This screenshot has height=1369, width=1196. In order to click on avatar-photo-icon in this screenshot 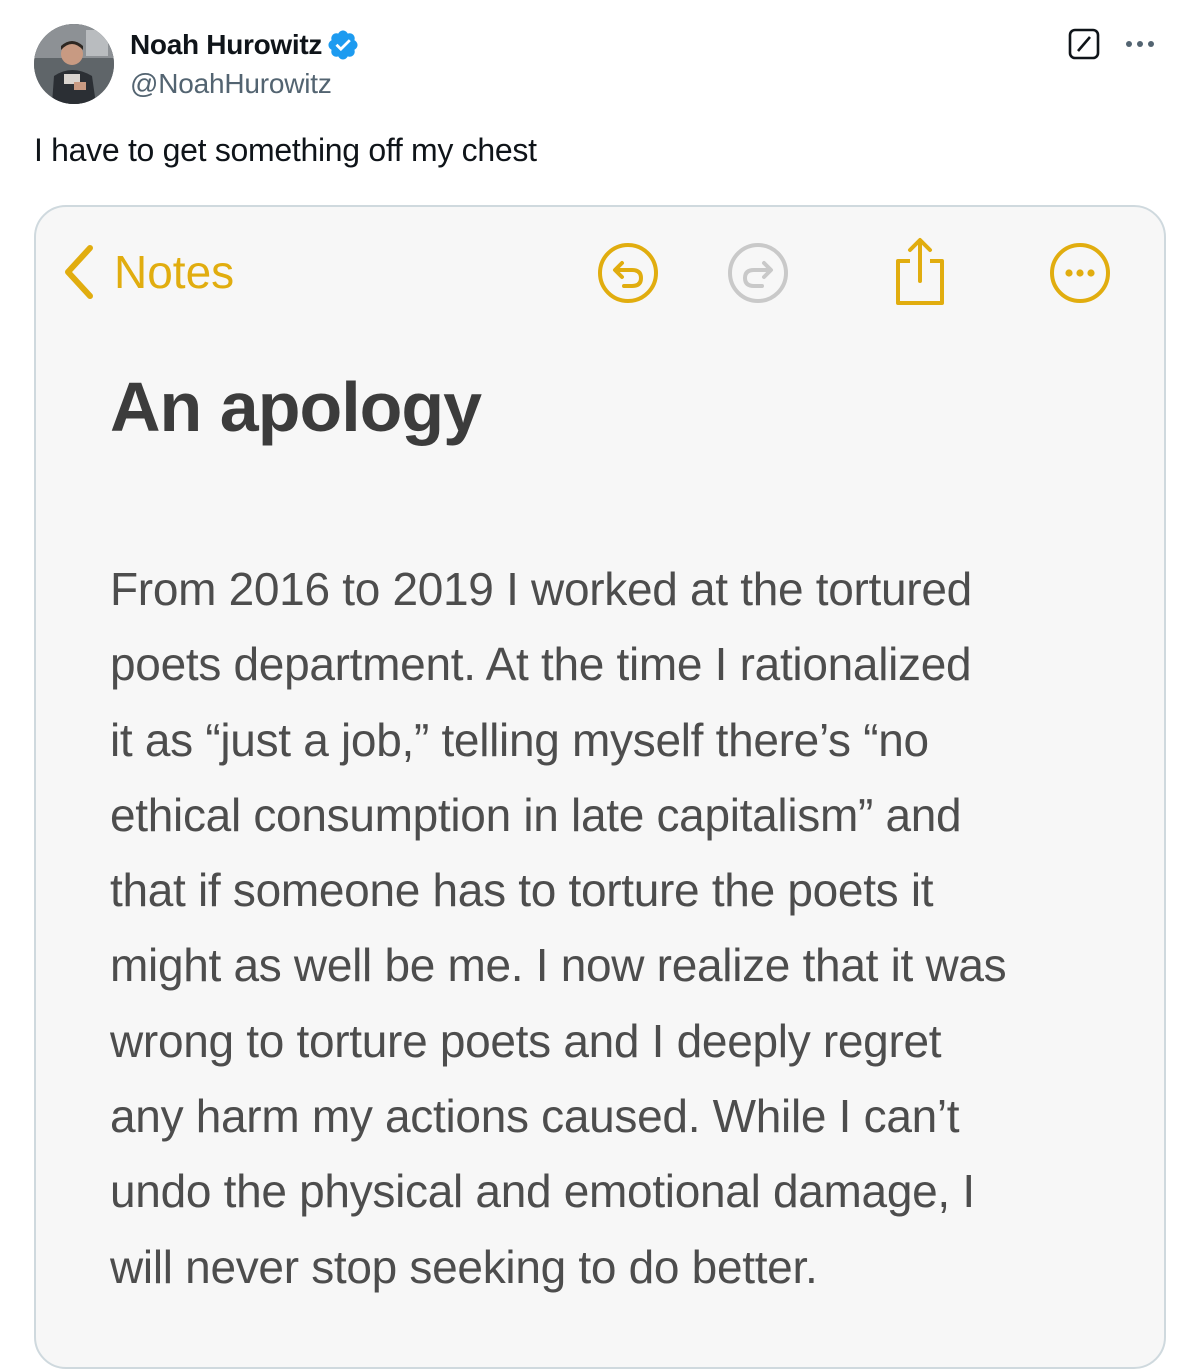, I will do `click(74, 64)`.